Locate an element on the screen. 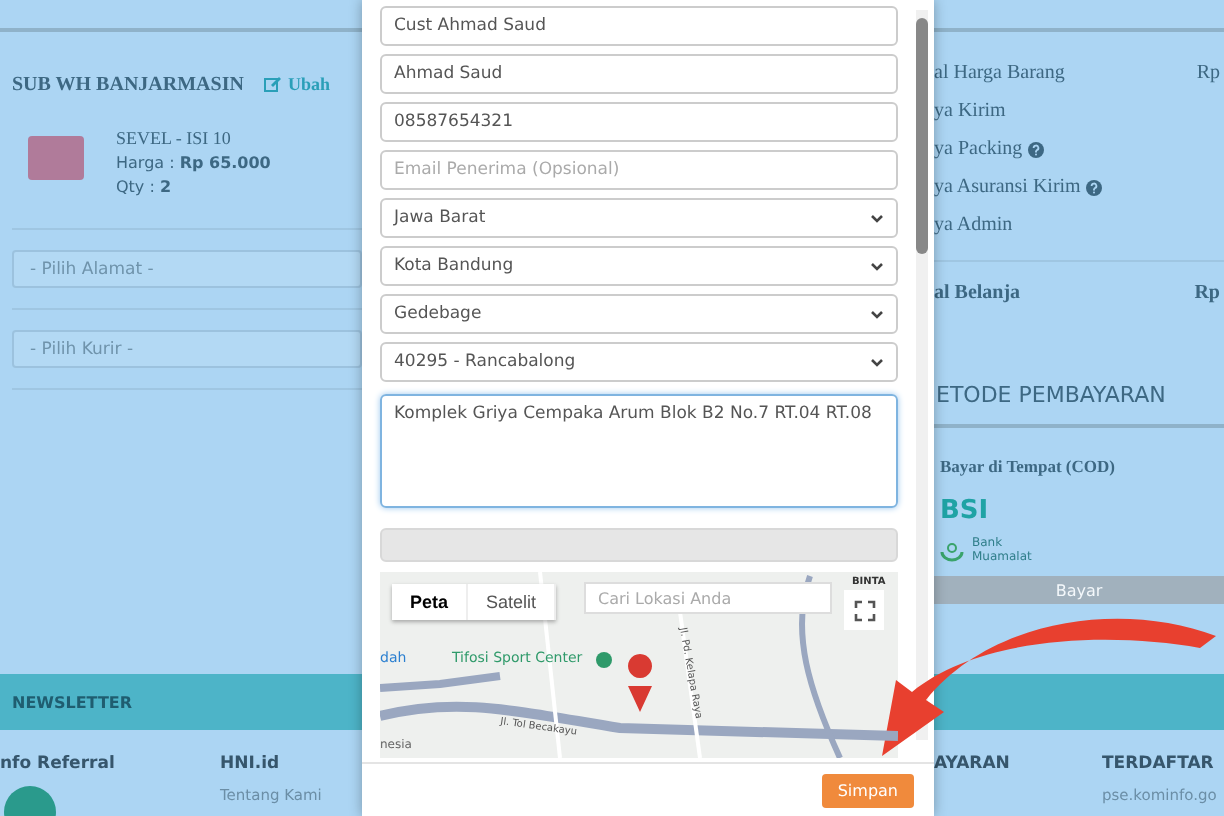 This screenshot has width=1224, height=816. fullscreen-button is located at coordinates (864, 610).